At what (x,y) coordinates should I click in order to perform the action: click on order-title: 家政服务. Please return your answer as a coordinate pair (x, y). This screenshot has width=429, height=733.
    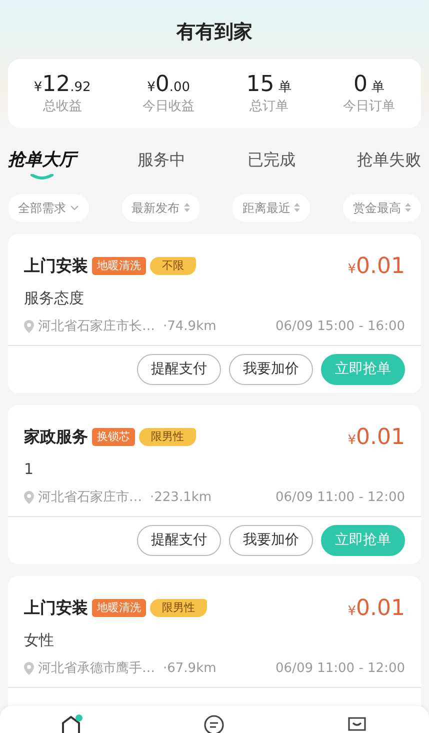
    Looking at the image, I should click on (56, 437).